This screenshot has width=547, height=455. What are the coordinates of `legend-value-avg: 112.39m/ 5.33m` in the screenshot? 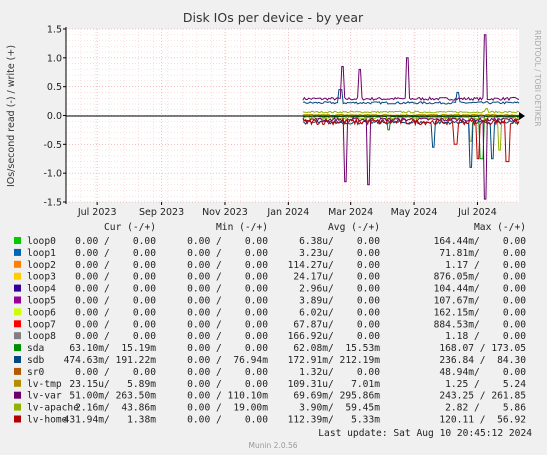 It's located at (334, 420).